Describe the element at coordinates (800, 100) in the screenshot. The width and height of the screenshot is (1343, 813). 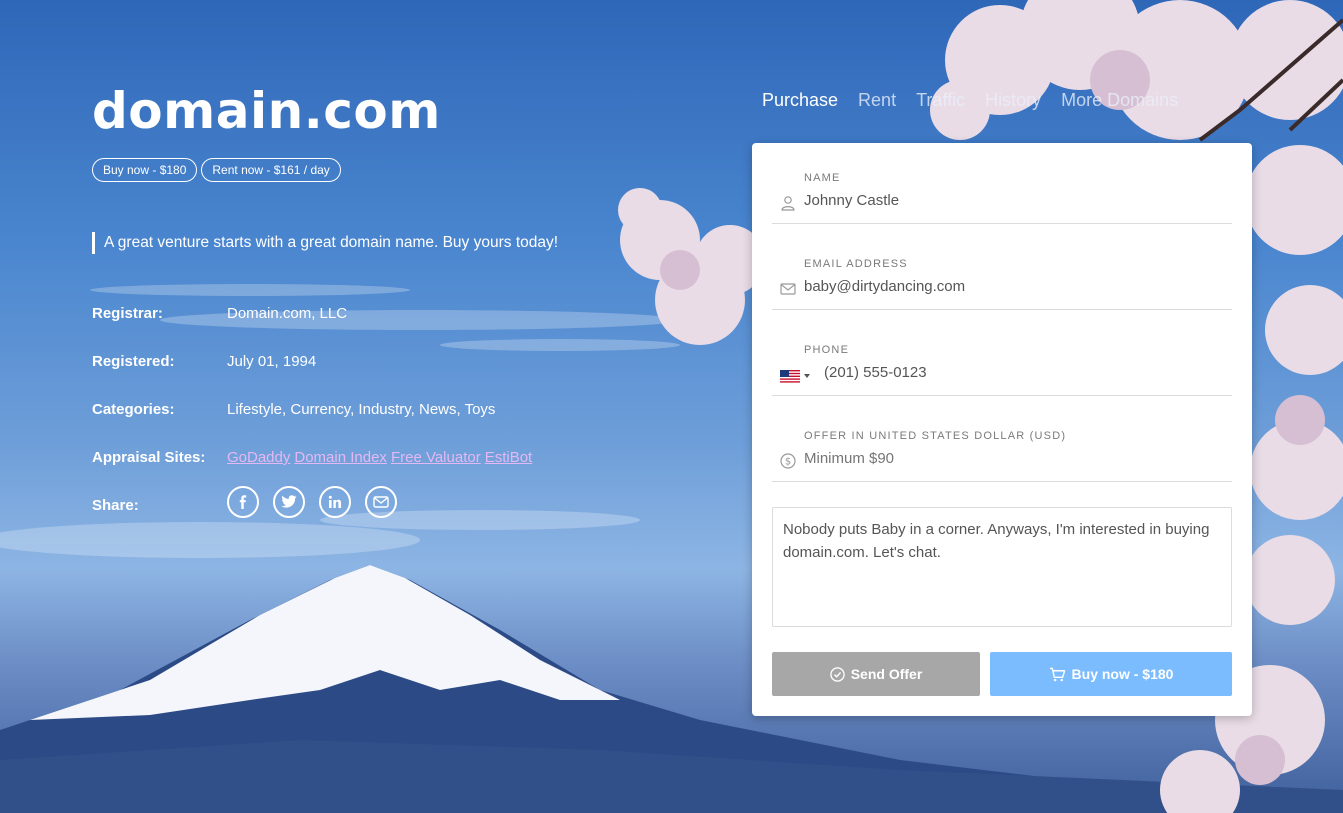
I see `tab-purchase: Purchase` at that location.